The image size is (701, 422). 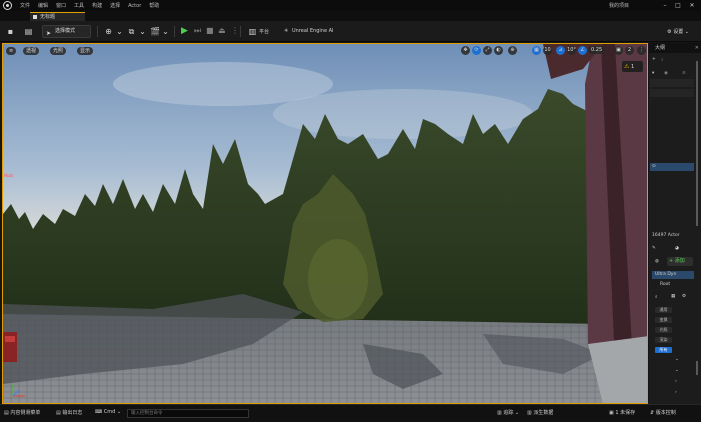 I want to click on close-icon: ✕, so click(x=697, y=48).